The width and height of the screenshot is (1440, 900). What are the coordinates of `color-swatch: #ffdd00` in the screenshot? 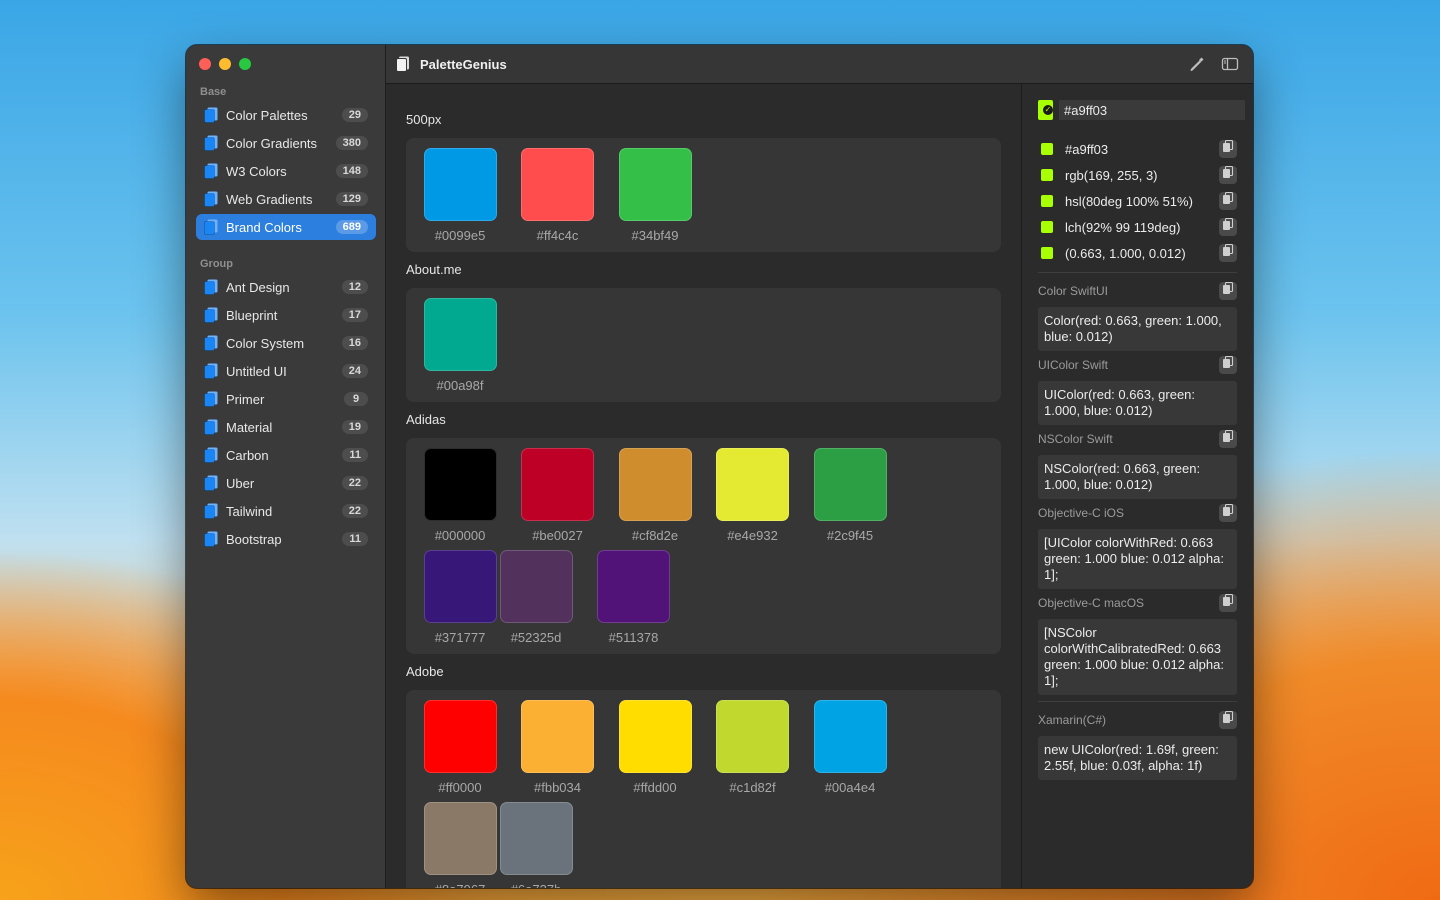 It's located at (655, 749).